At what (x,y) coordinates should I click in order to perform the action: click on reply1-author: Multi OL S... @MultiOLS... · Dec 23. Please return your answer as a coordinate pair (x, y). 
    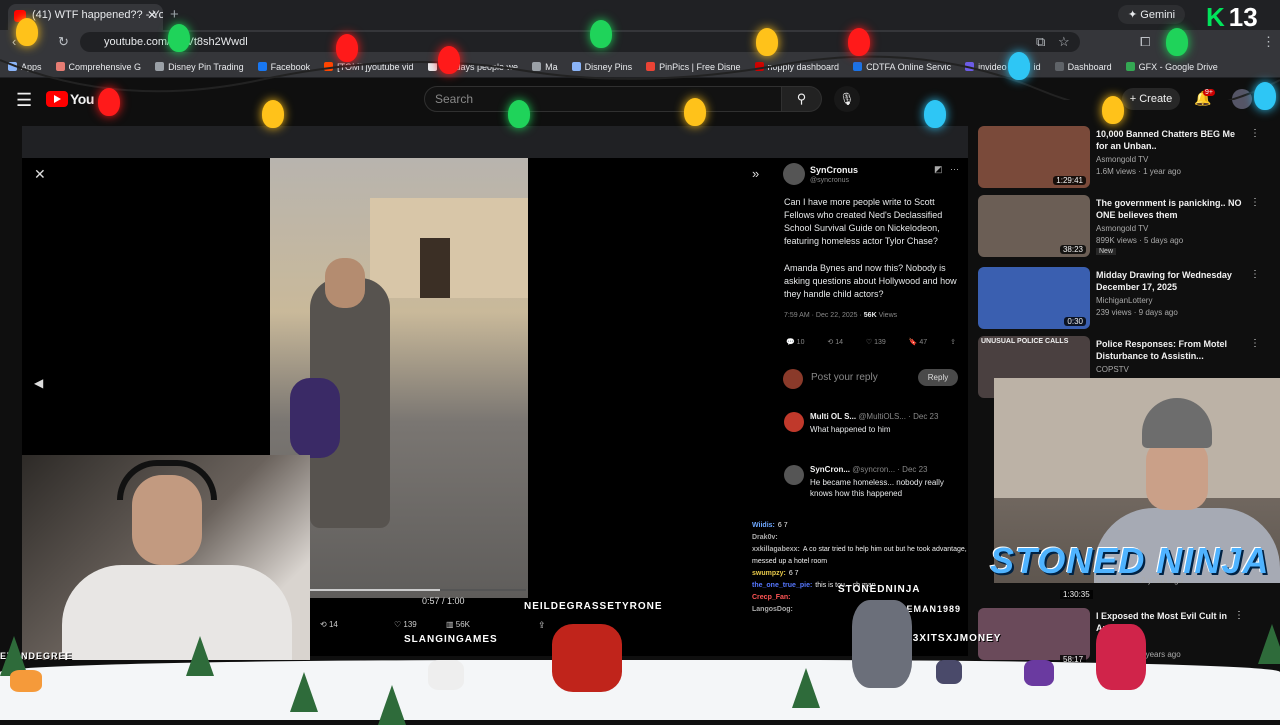
    Looking at the image, I should click on (874, 416).